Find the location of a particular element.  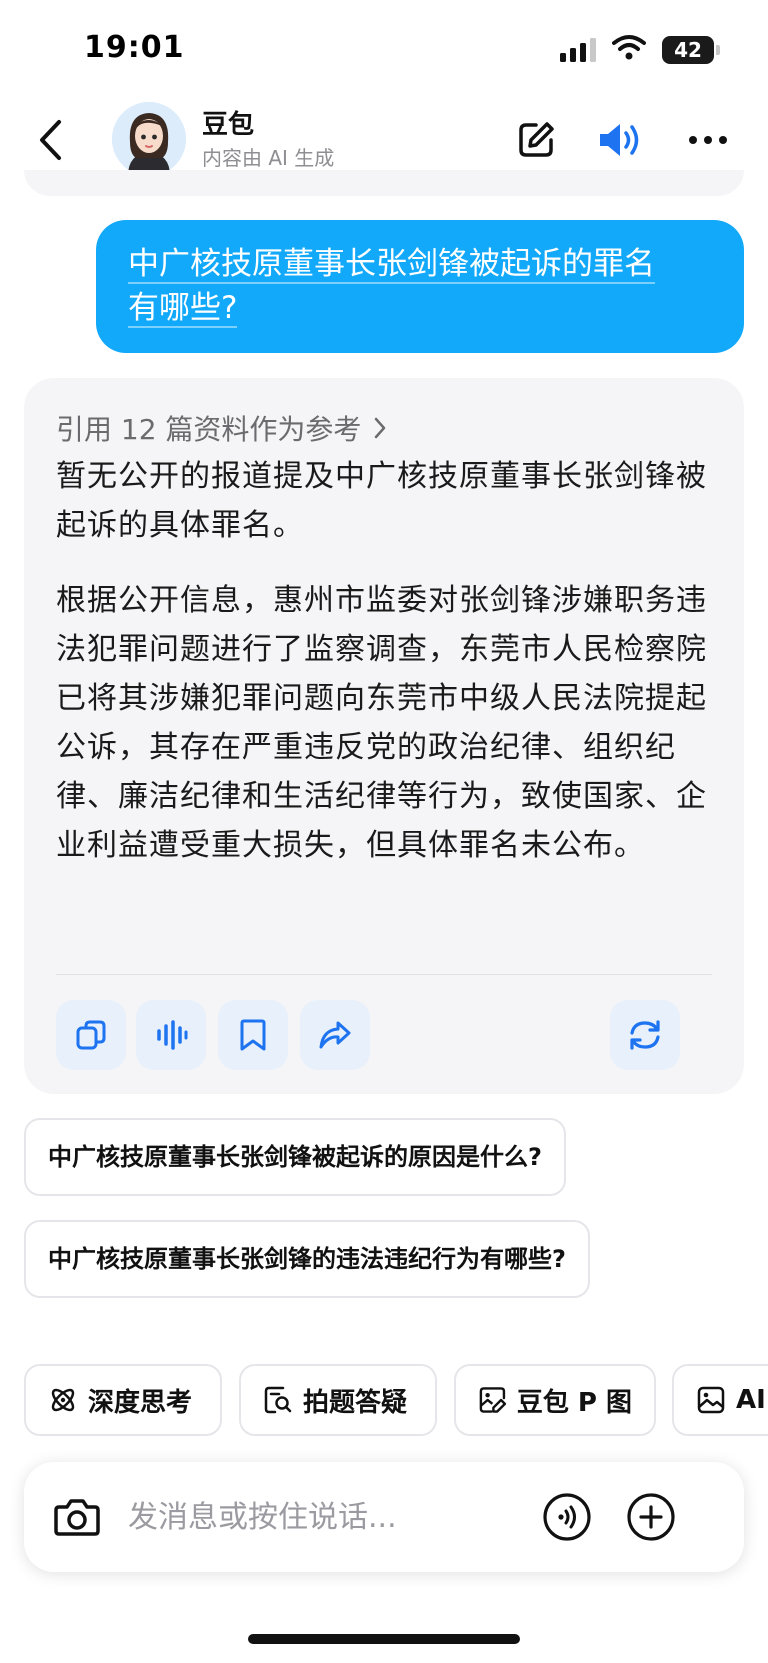

bookmark-icon is located at coordinates (253, 1035).